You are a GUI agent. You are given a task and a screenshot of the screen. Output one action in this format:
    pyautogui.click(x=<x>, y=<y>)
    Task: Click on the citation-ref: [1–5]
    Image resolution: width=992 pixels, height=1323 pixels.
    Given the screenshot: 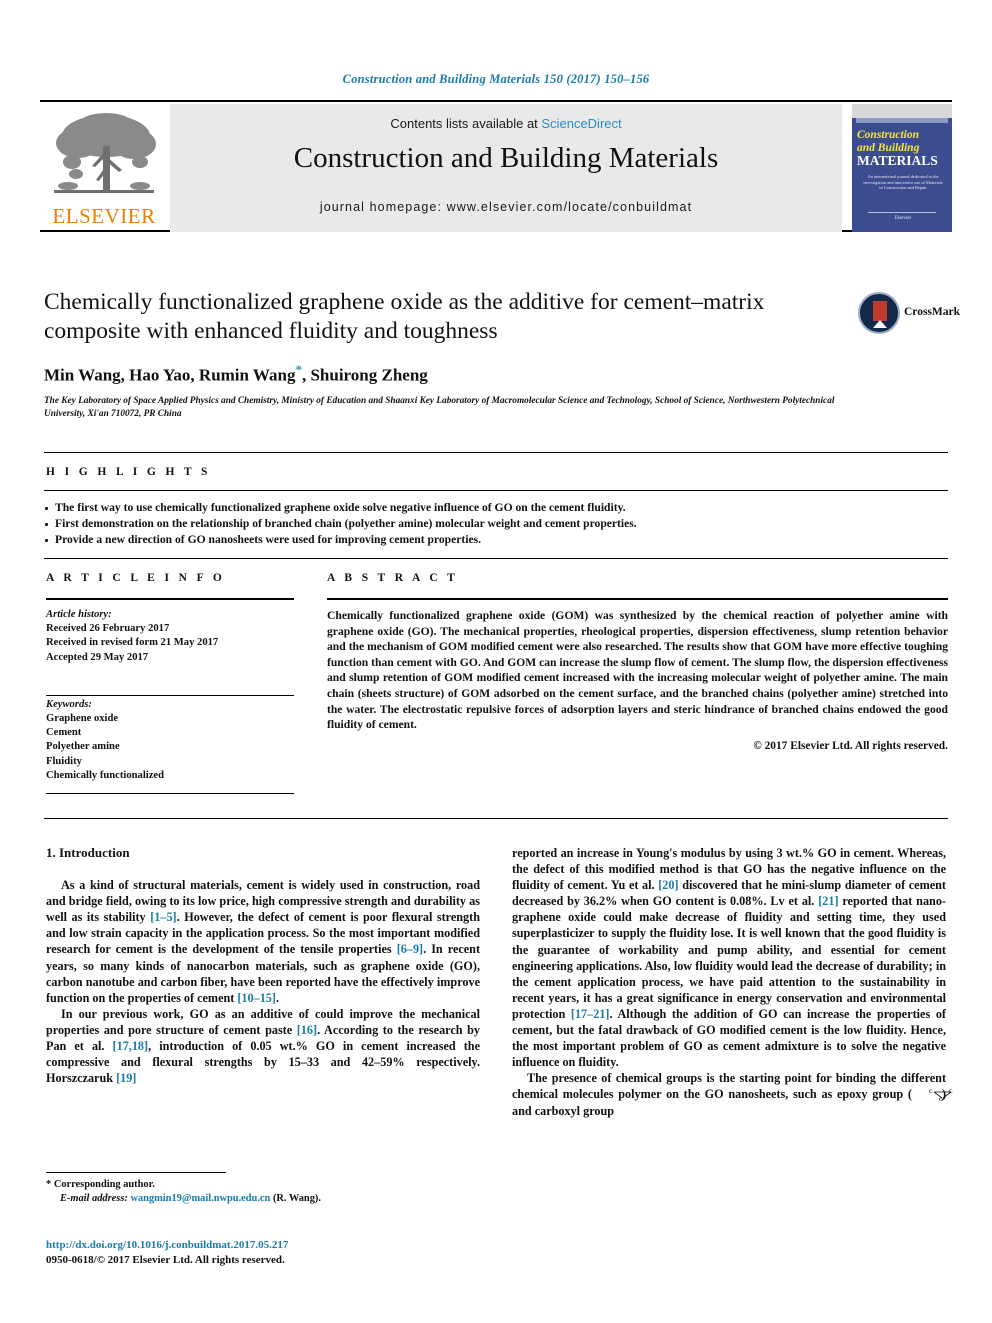 What is the action you would take?
    pyautogui.click(x=163, y=917)
    